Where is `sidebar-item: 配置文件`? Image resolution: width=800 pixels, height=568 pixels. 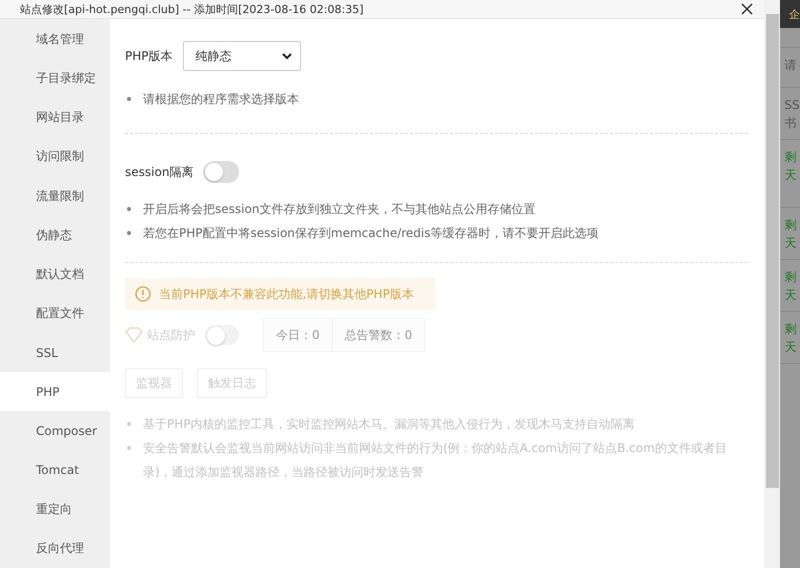 sidebar-item: 配置文件 is located at coordinates (55, 314).